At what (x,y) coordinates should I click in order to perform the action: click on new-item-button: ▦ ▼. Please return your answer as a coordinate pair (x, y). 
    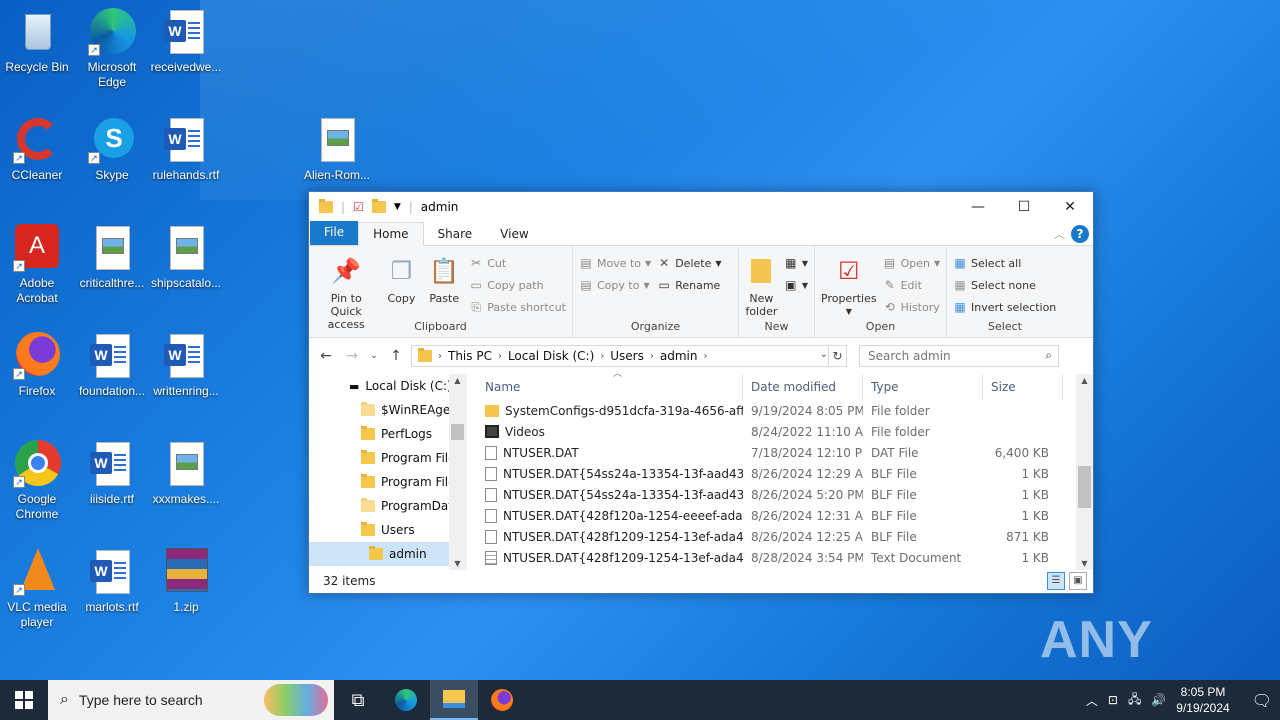
    Looking at the image, I should click on (796, 263).